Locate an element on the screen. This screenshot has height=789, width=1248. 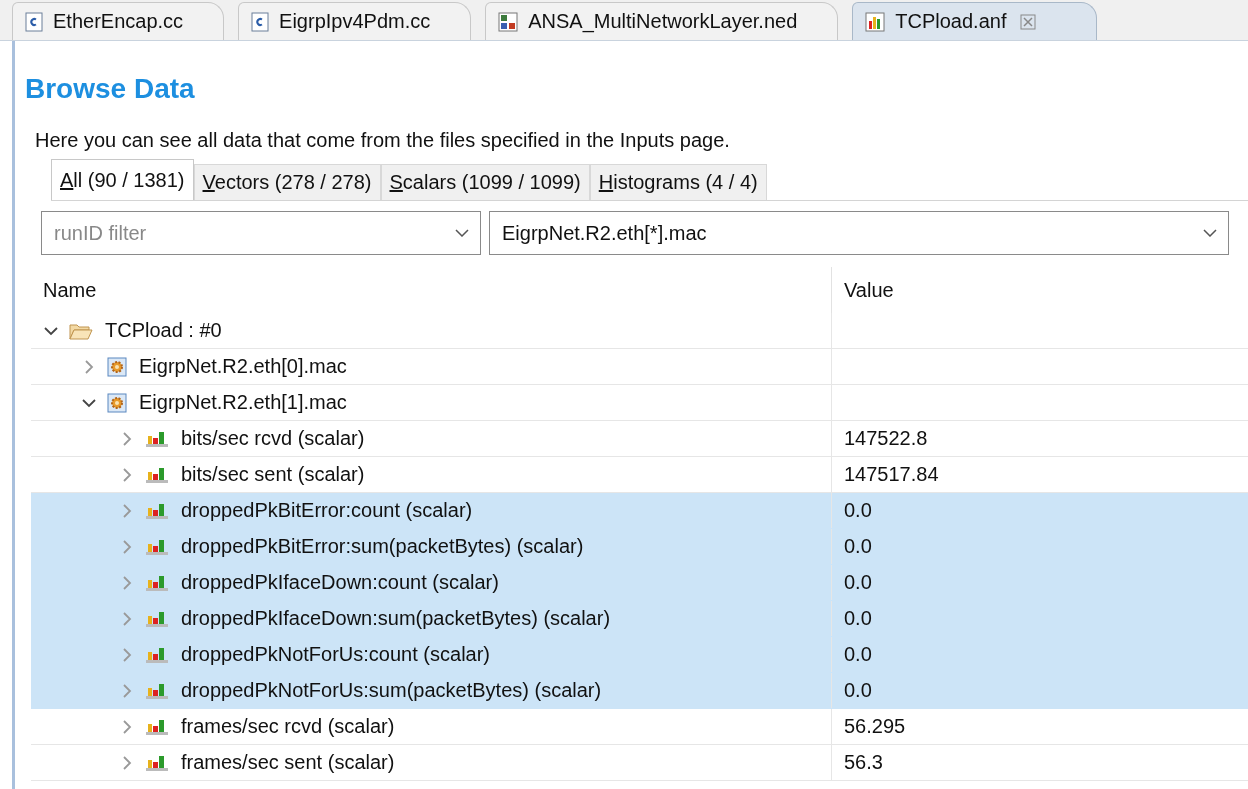
tree-item-label: bits/sec sent (scalar) is located at coordinates (273, 474).